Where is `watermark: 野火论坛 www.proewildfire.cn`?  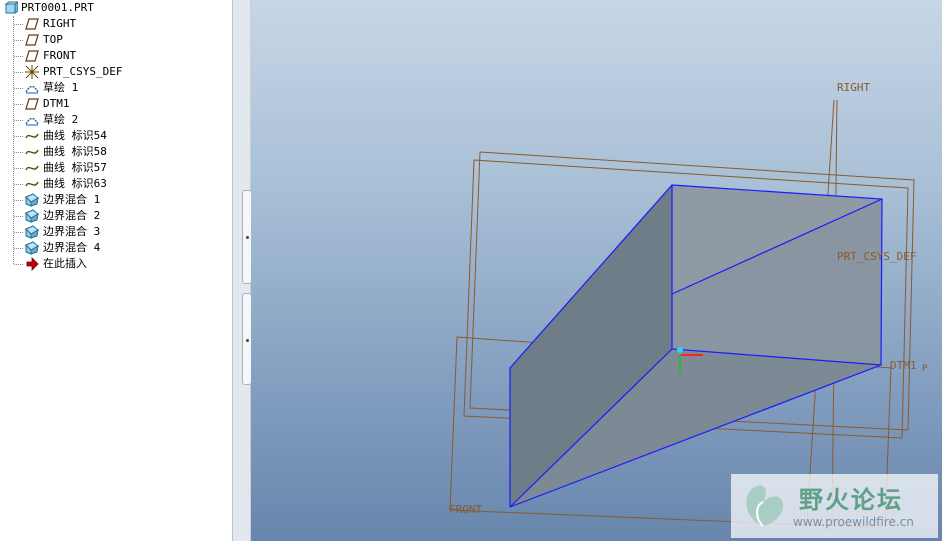 watermark: 野火论坛 www.proewildfire.cn is located at coordinates (834, 506).